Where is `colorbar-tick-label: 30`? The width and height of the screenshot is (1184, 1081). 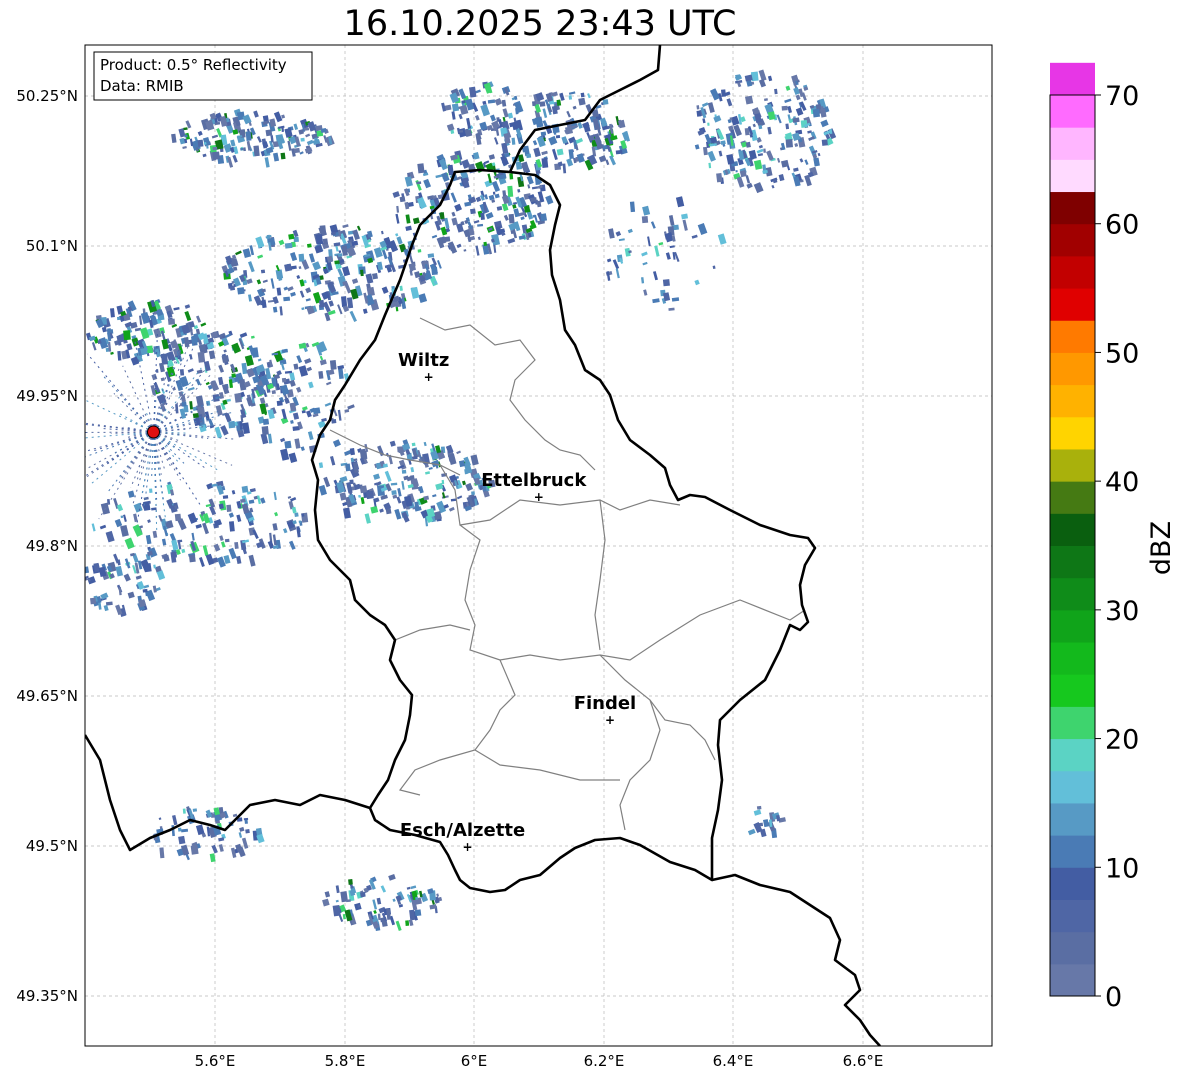 colorbar-tick-label: 30 is located at coordinates (1122, 611).